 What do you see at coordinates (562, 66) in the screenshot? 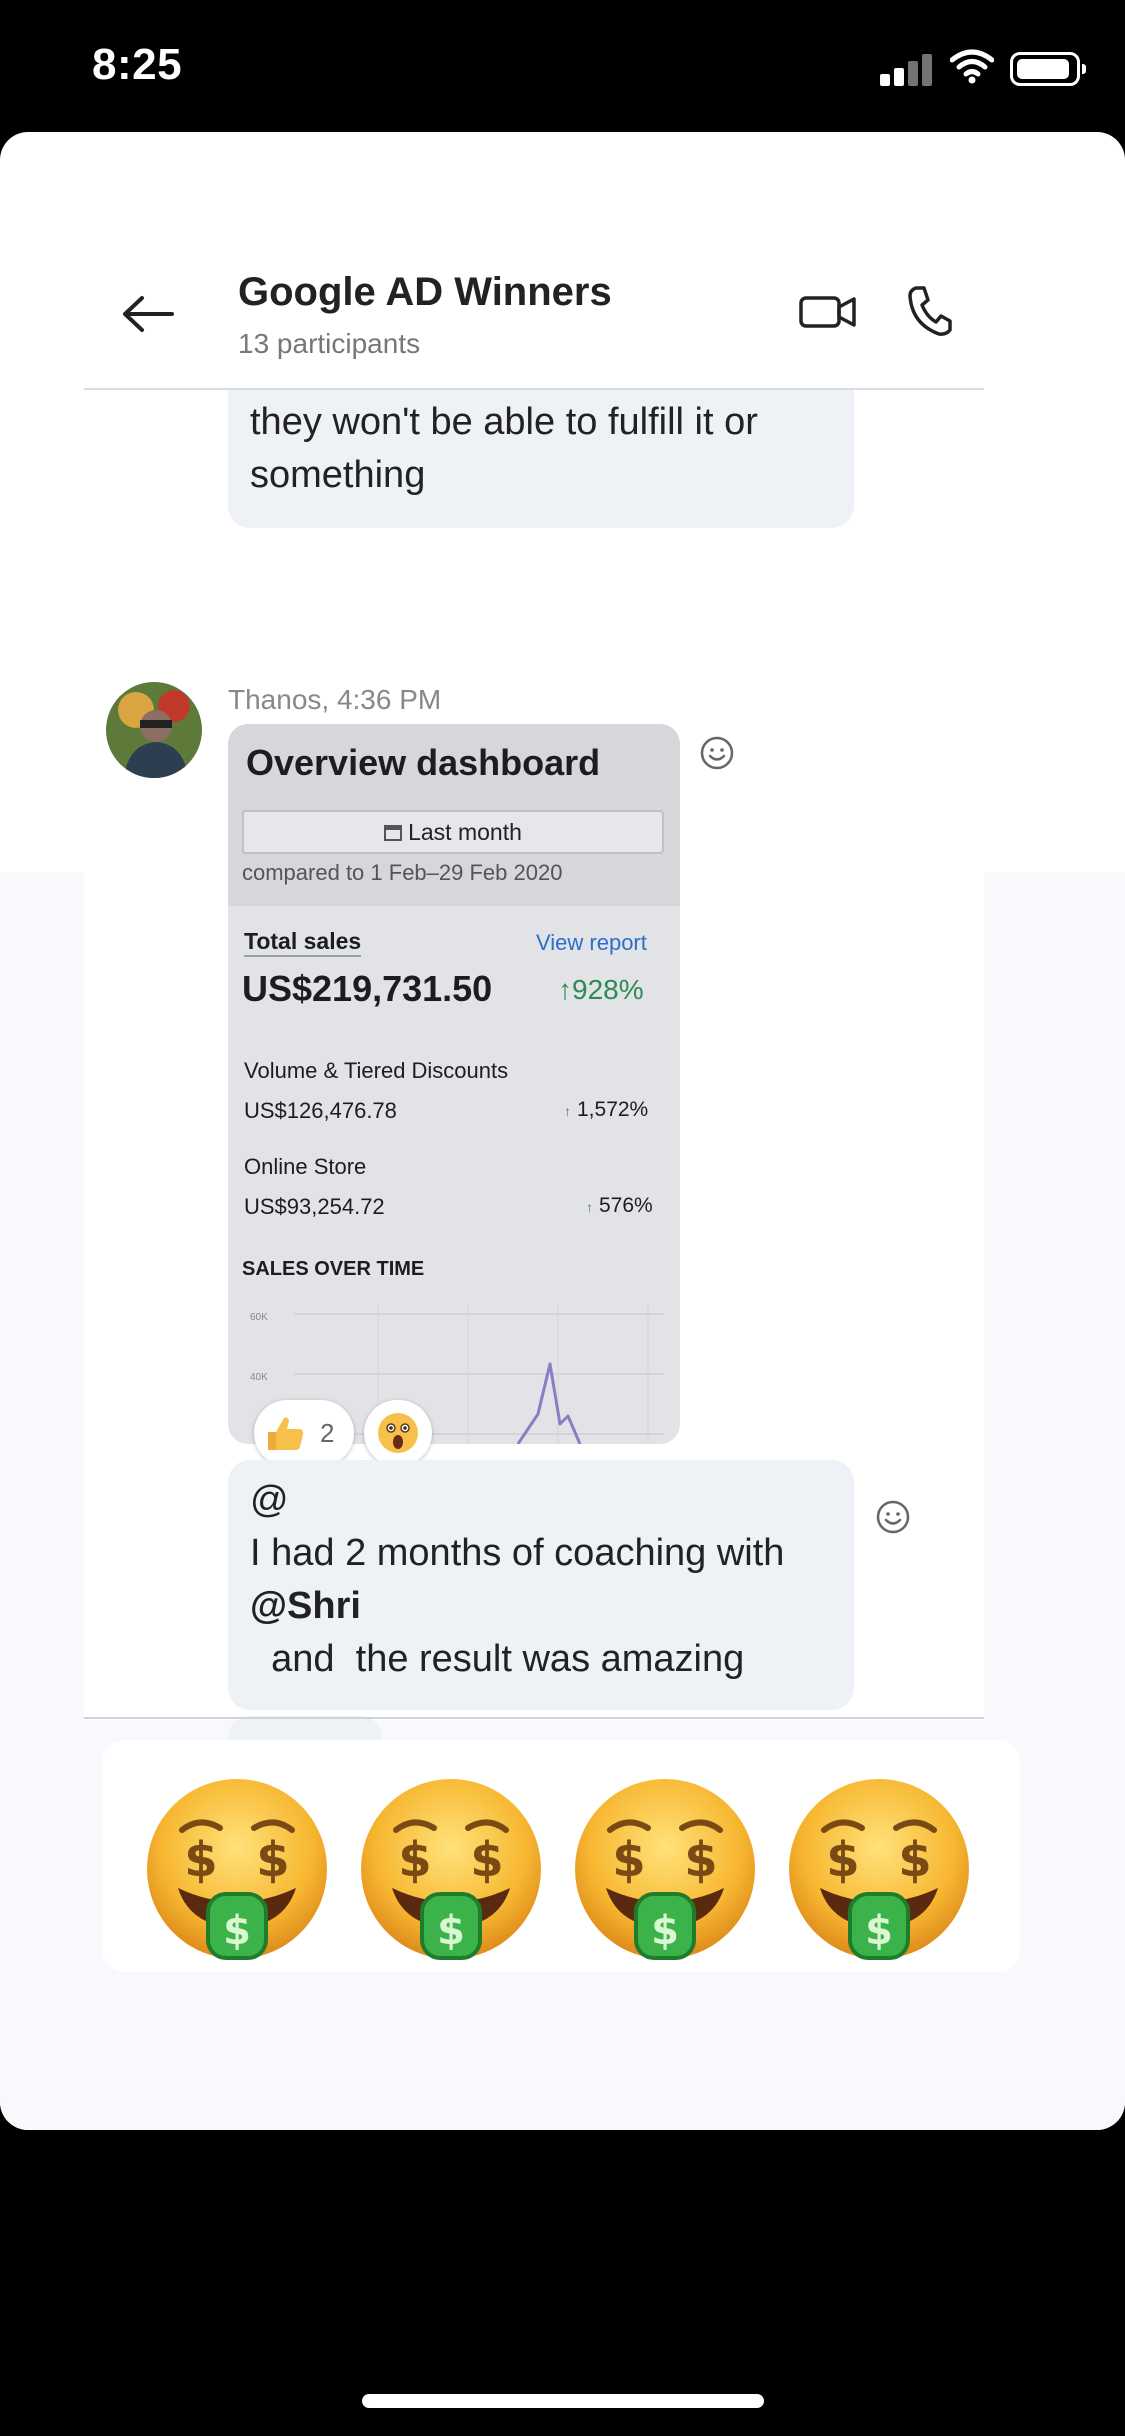
I see `status-bar: 8:25` at bounding box center [562, 66].